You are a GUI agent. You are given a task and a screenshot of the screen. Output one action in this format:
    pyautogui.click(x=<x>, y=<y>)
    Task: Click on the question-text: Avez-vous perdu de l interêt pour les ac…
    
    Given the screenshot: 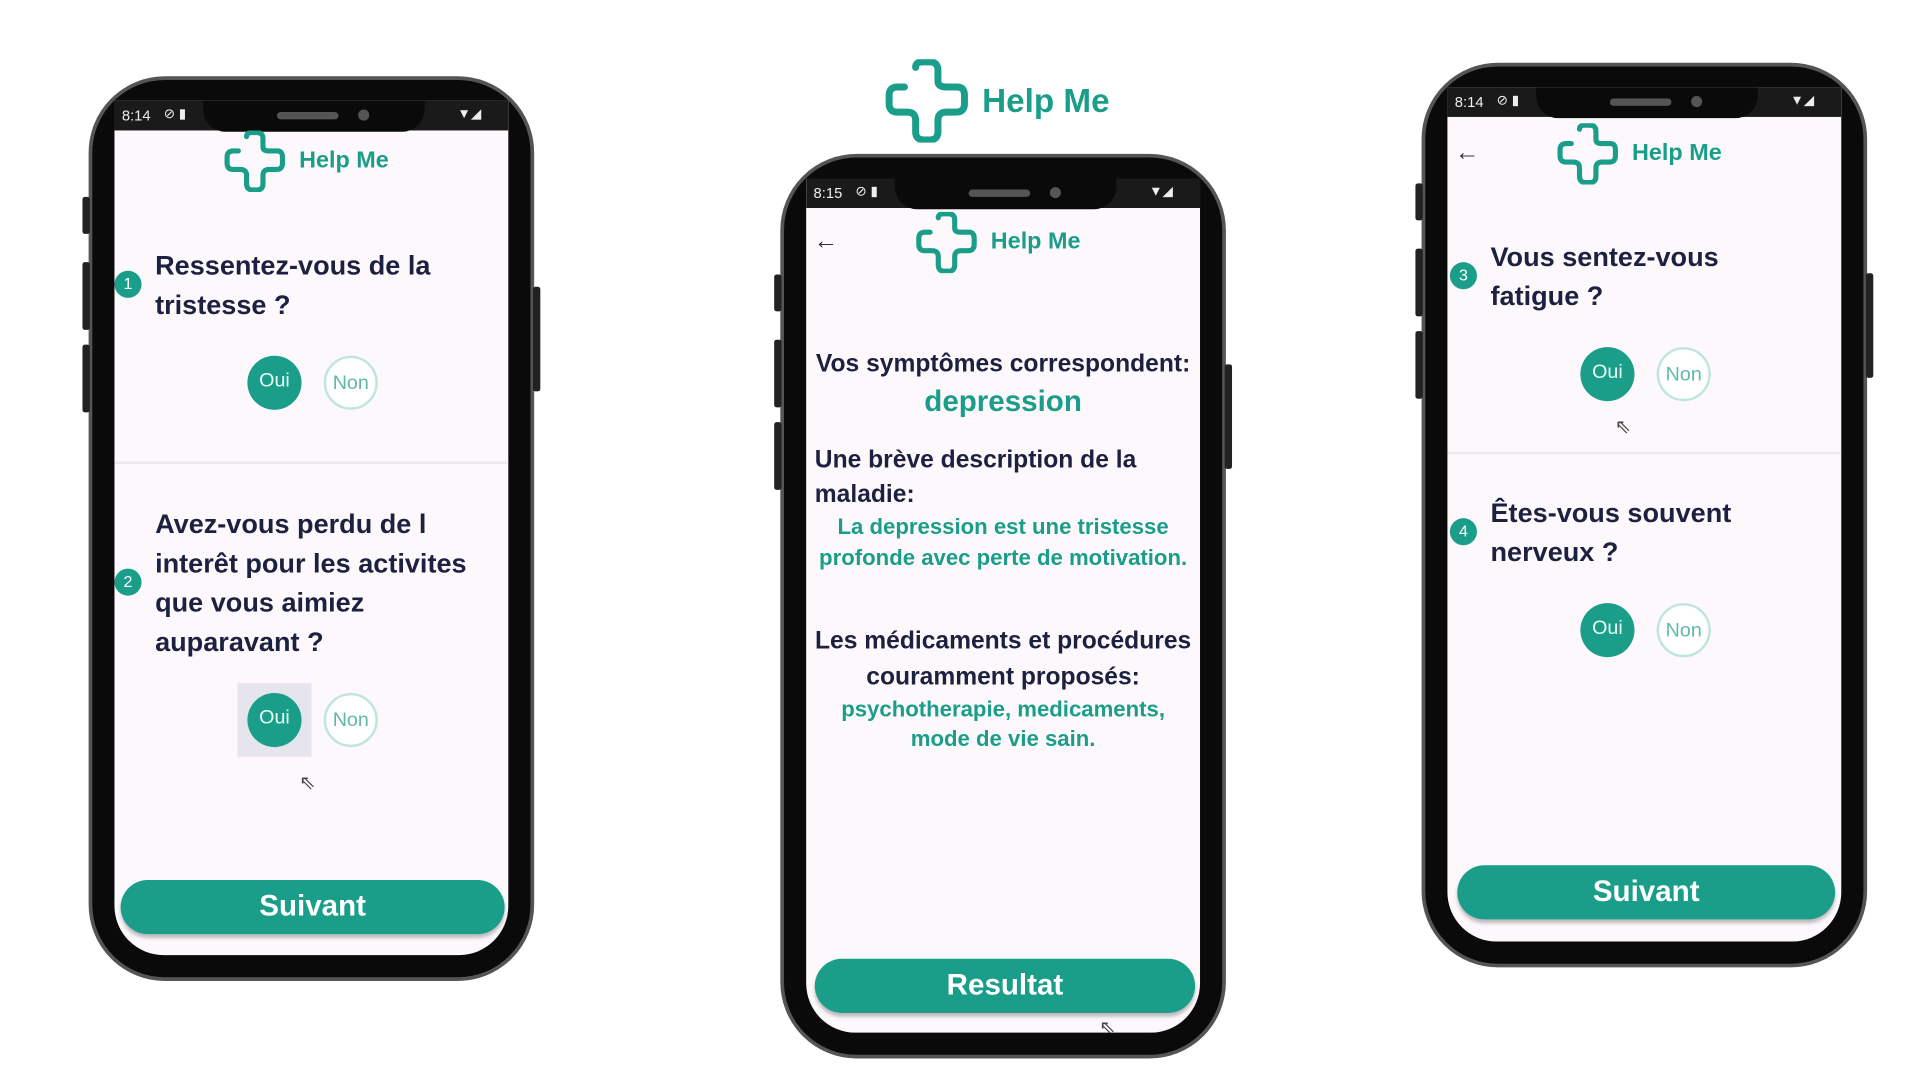 What is the action you would take?
    pyautogui.click(x=311, y=583)
    